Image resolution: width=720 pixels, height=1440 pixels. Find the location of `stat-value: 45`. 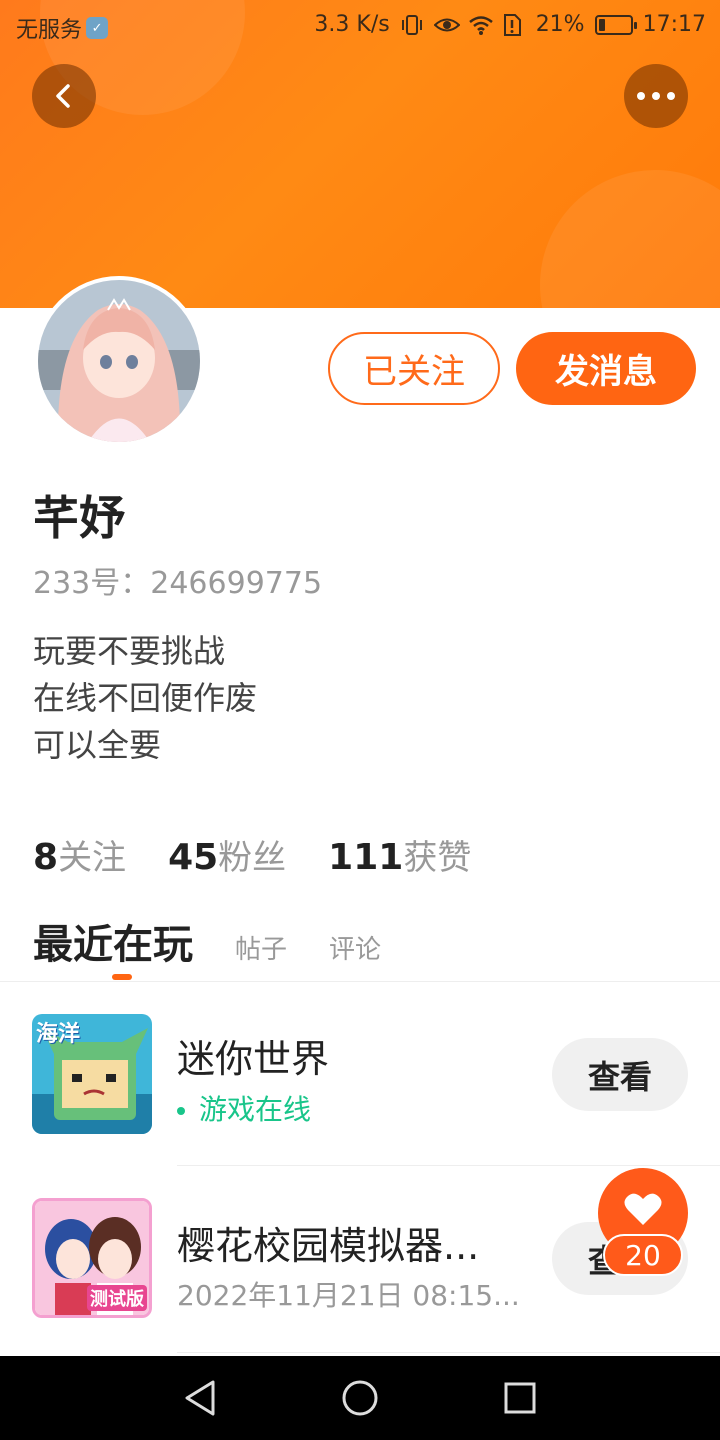

stat-value: 45 is located at coordinates (193, 857).